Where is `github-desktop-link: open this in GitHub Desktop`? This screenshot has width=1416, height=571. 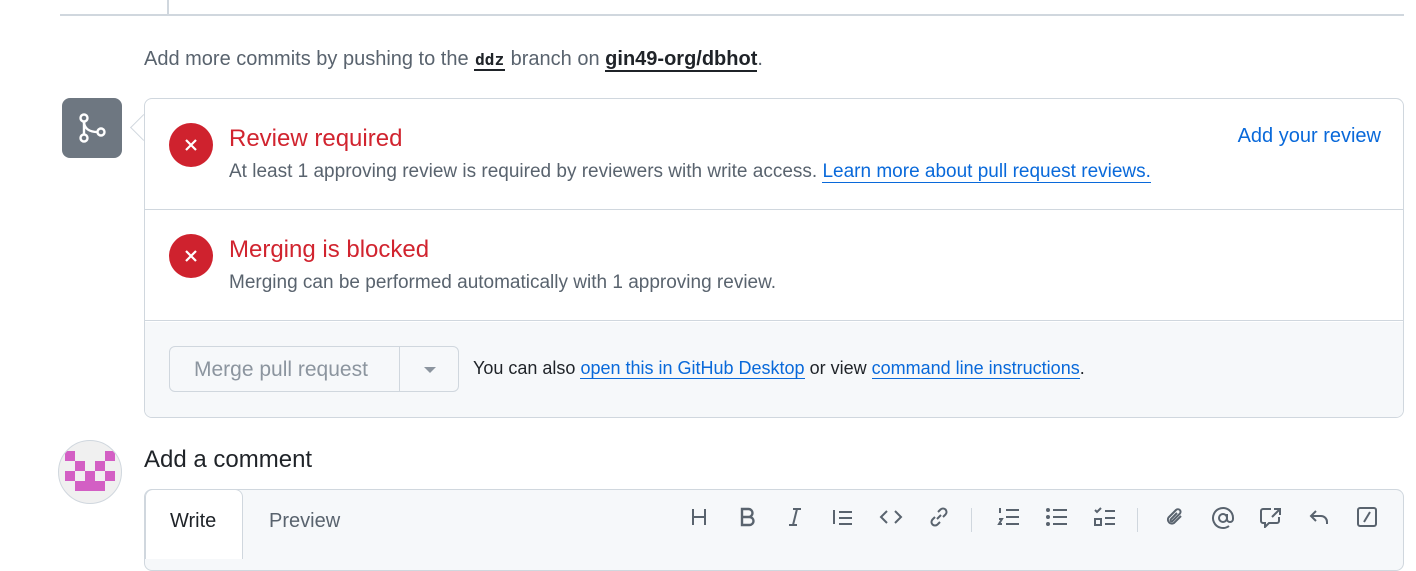
github-desktop-link: open this in GitHub Desktop is located at coordinates (692, 368).